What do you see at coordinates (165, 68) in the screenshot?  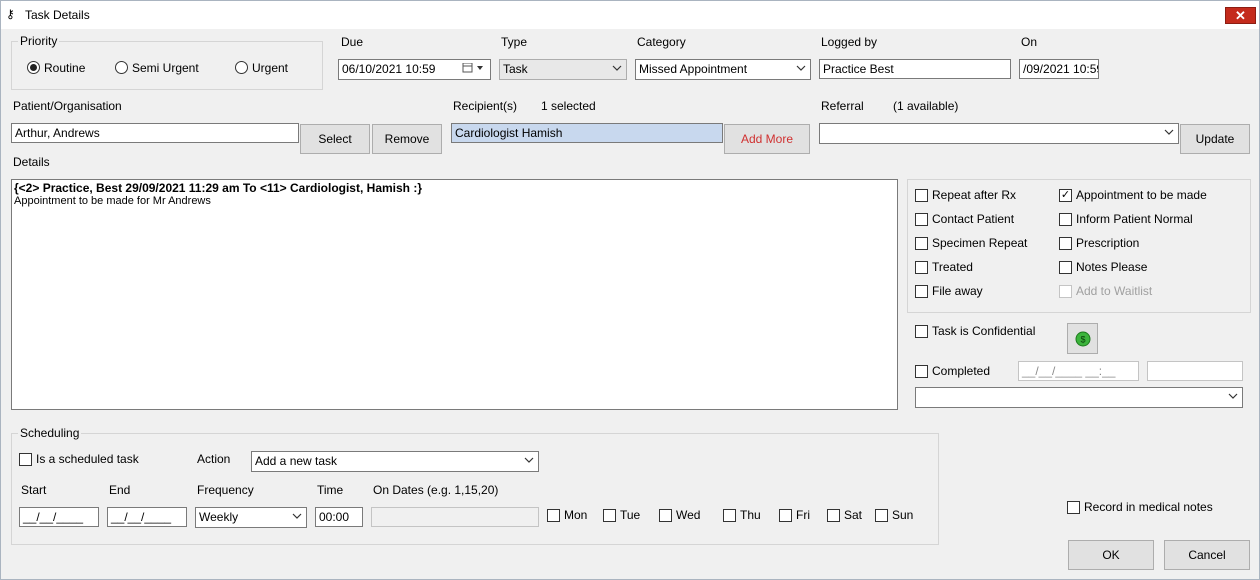 I see `priority-semi-urgent-label: Semi Urgent` at bounding box center [165, 68].